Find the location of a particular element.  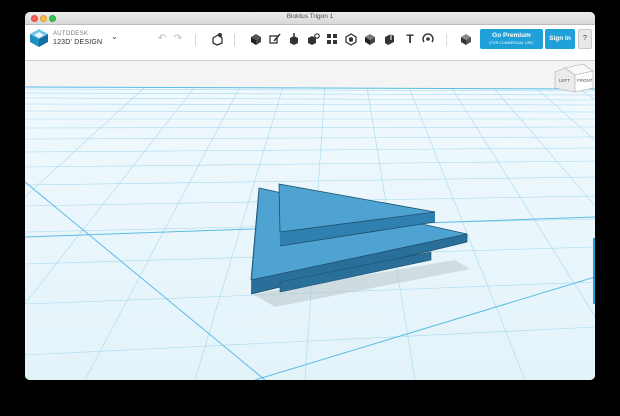

brand-autodesk: AUTODESK is located at coordinates (71, 34).